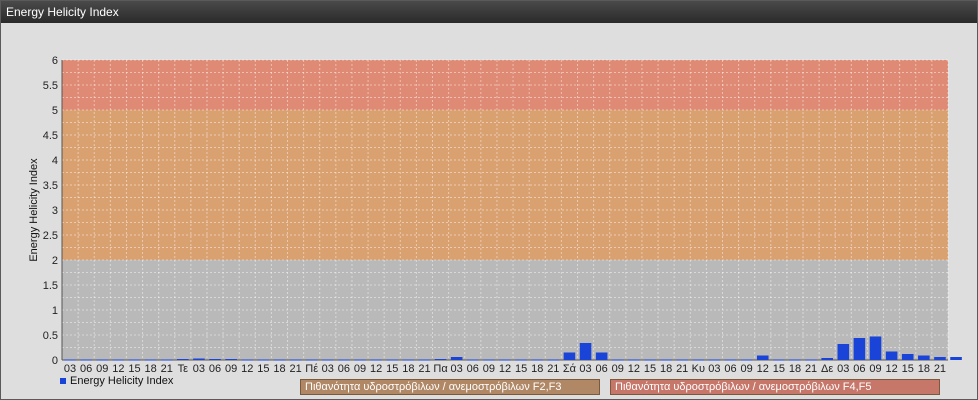 This screenshot has height=400, width=978. I want to click on x-tick-label: Τε, so click(183, 369).